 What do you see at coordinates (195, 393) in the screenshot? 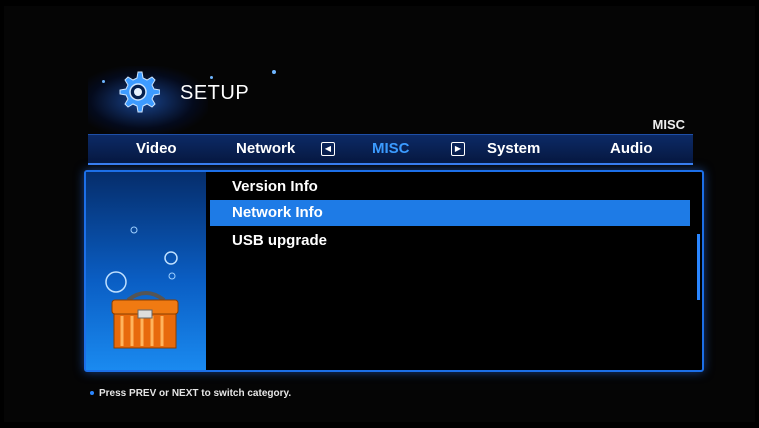
I see `footer-hint-text: Press PREV or NEXT to switch category.` at bounding box center [195, 393].